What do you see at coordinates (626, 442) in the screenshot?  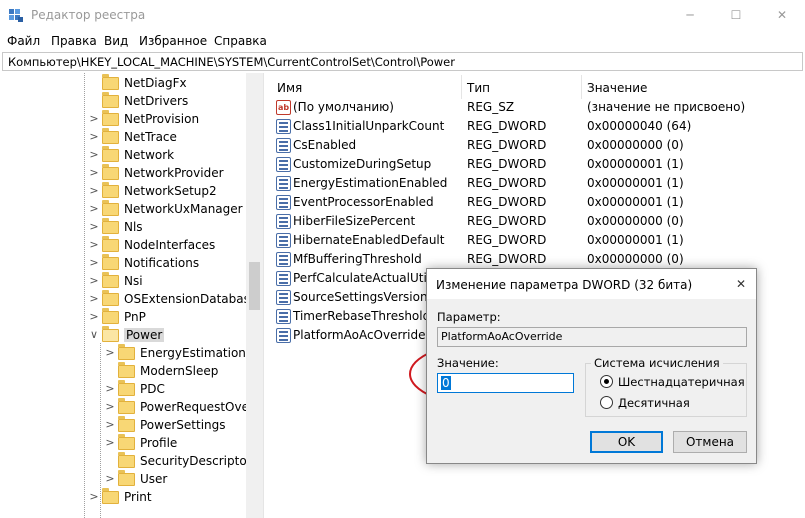 I see `ok-button: OK` at bounding box center [626, 442].